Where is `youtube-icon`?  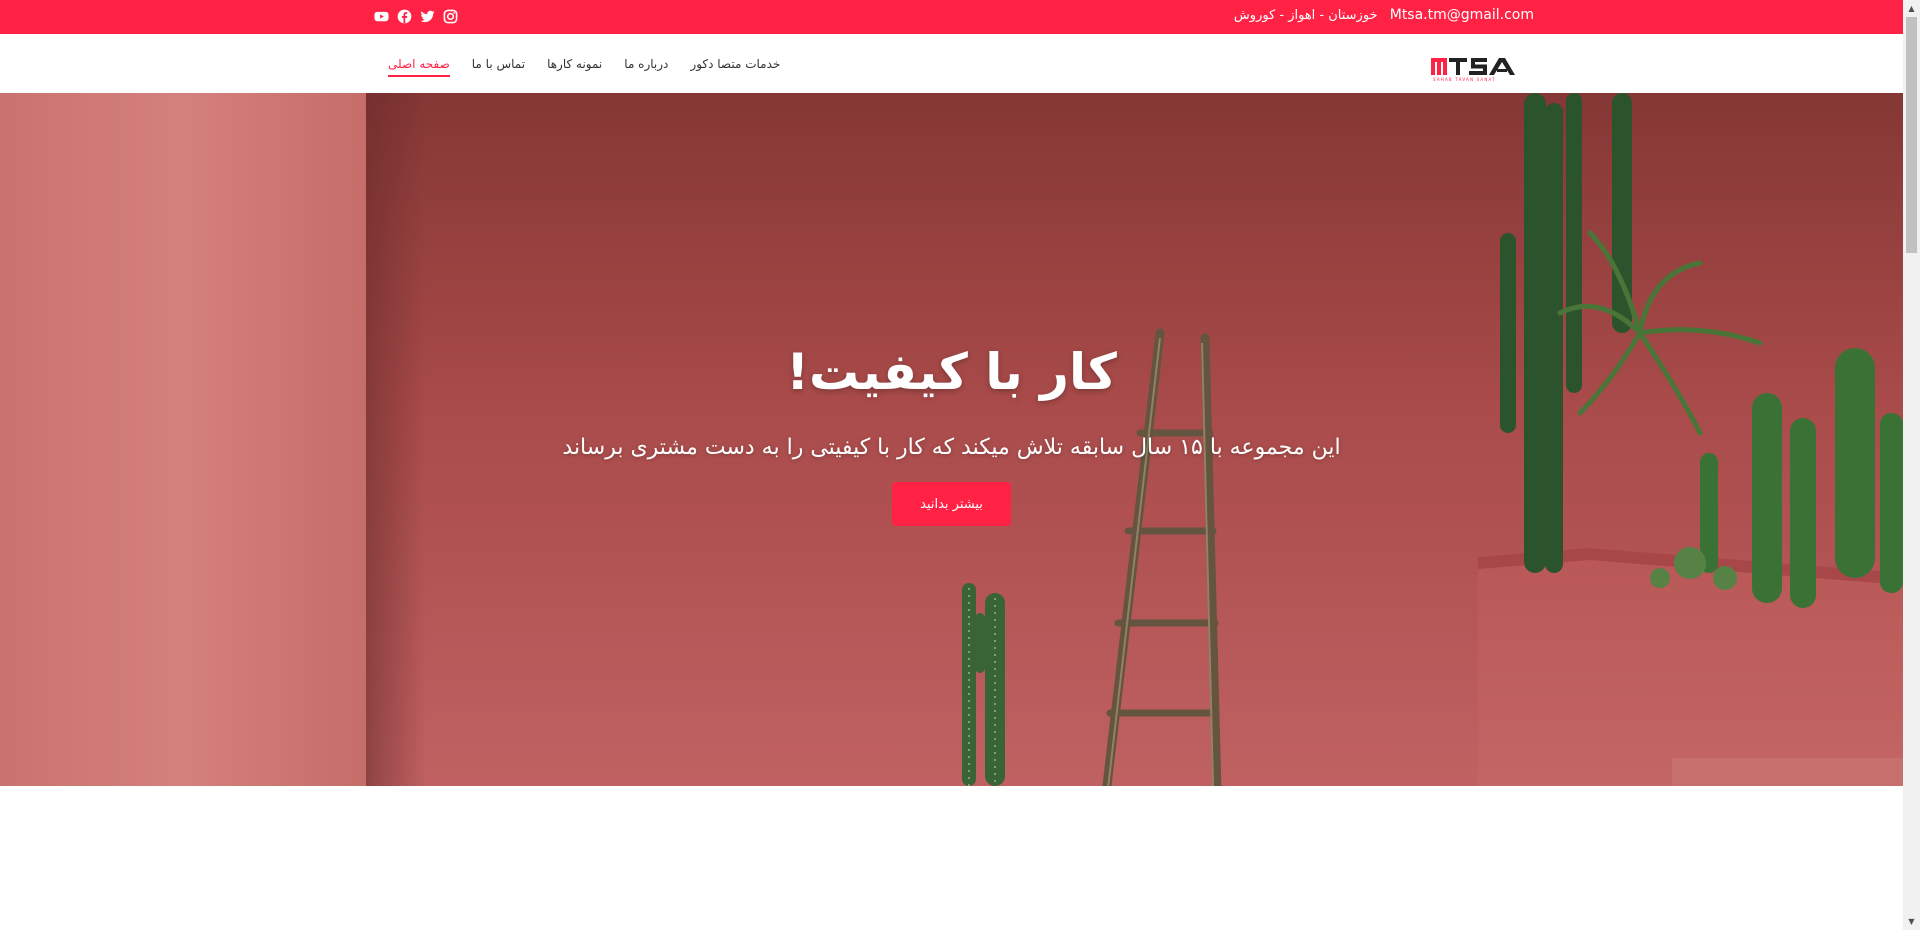 youtube-icon is located at coordinates (381, 16).